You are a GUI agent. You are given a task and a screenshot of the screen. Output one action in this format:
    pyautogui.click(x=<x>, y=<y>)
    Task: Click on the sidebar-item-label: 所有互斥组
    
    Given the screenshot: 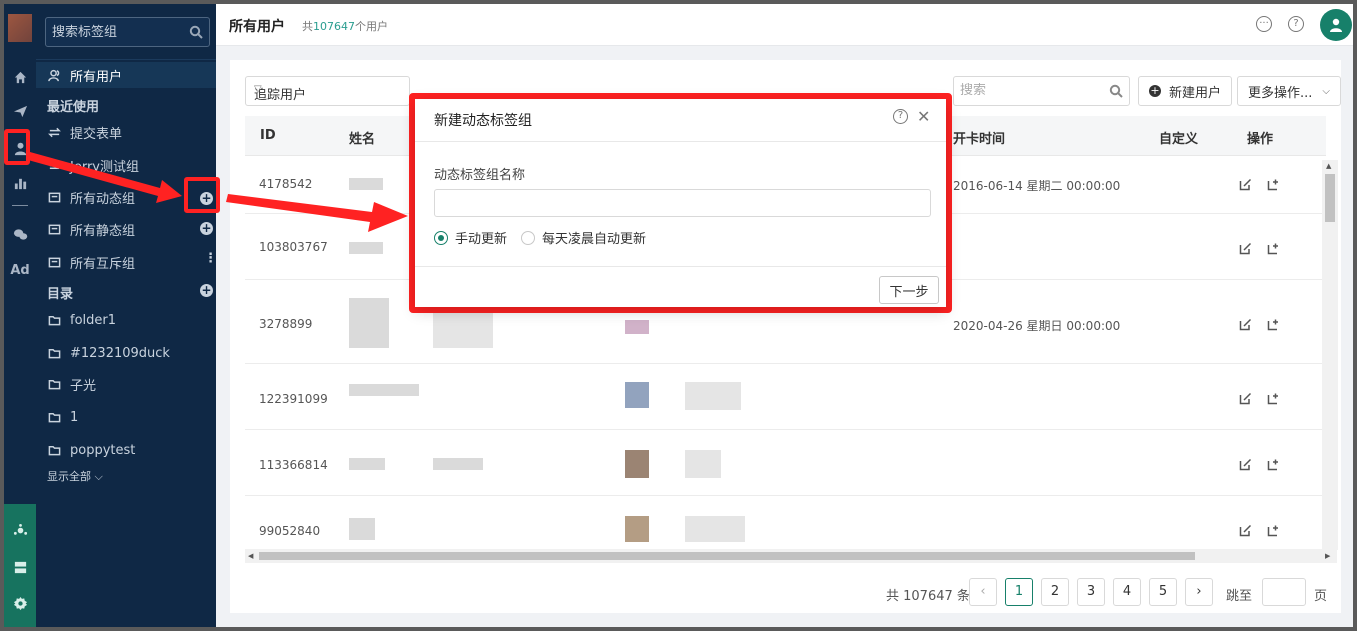 What is the action you would take?
    pyautogui.click(x=103, y=264)
    